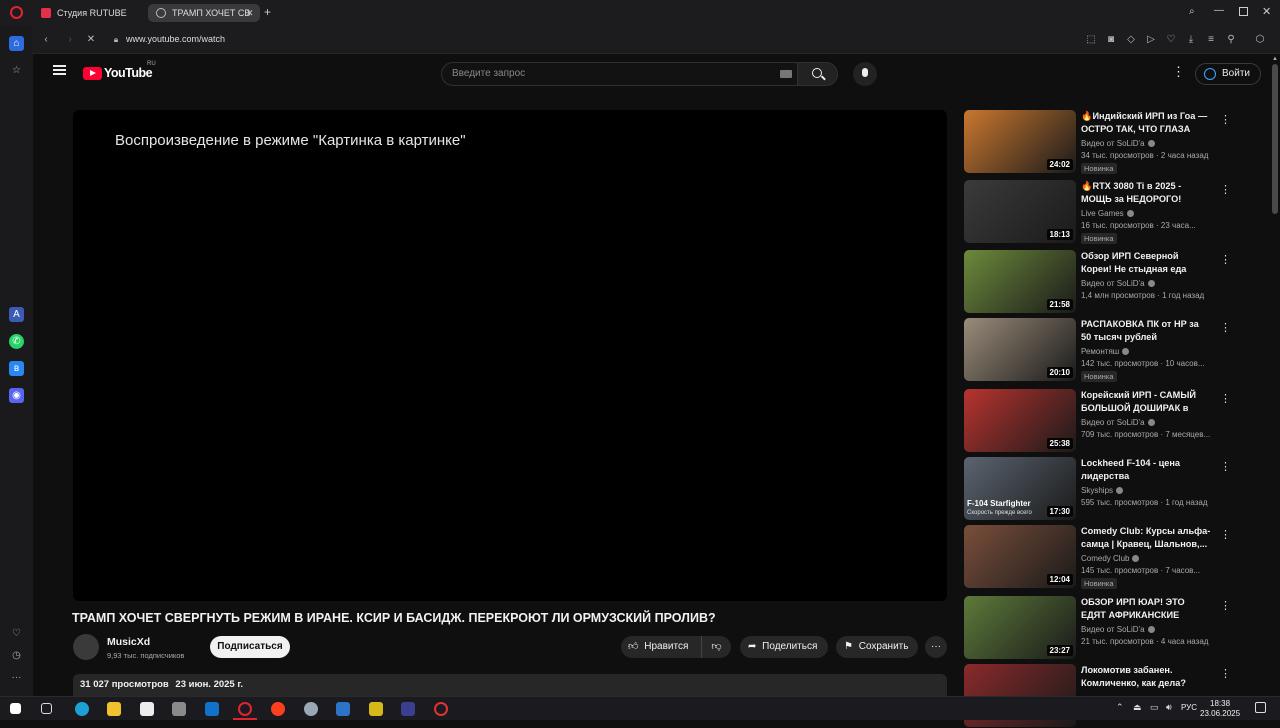 The image size is (1280, 728). Describe the element at coordinates (128, 642) in the screenshot. I see `channel-name: MusicXd` at that location.